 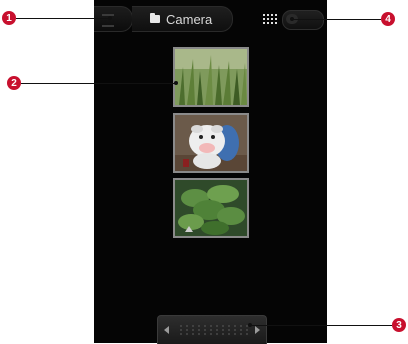 I want to click on thumbnail-grass, so click(x=211, y=77).